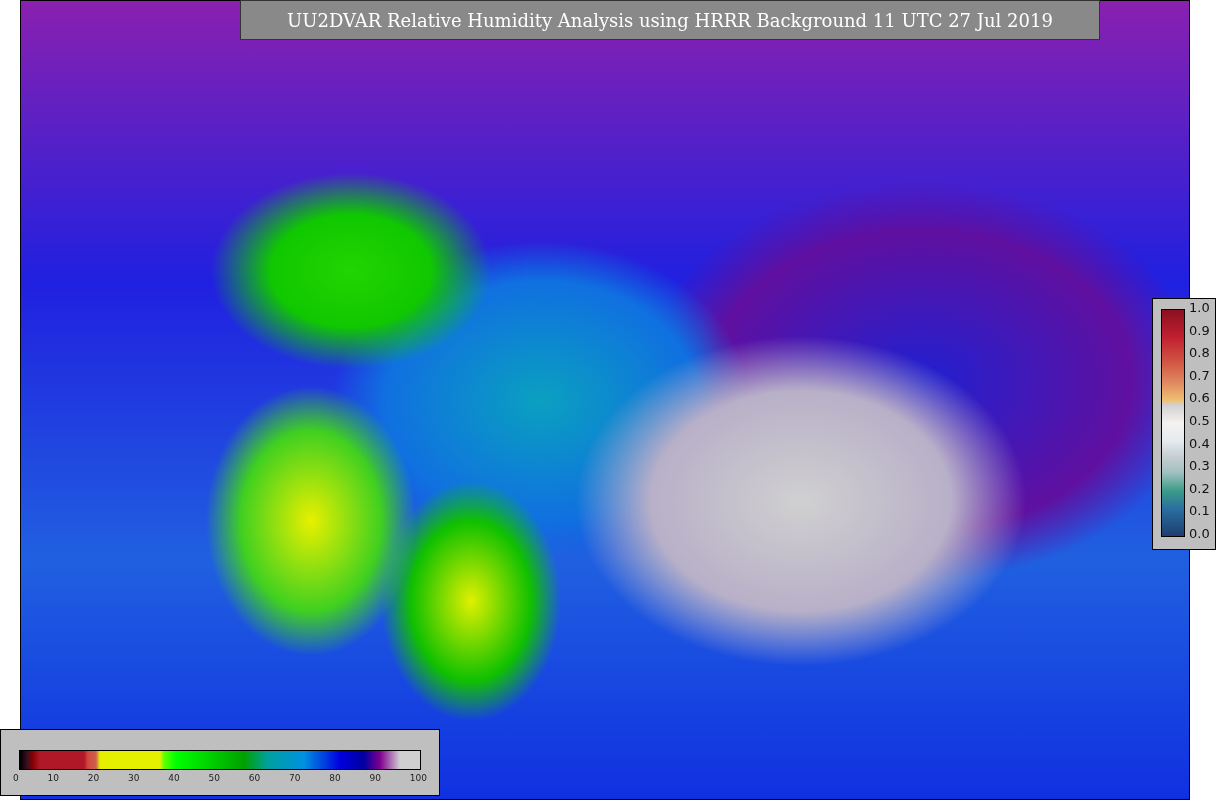 The width and height of the screenshot is (1216, 800). I want to click on tick-label: 0, so click(16, 778).